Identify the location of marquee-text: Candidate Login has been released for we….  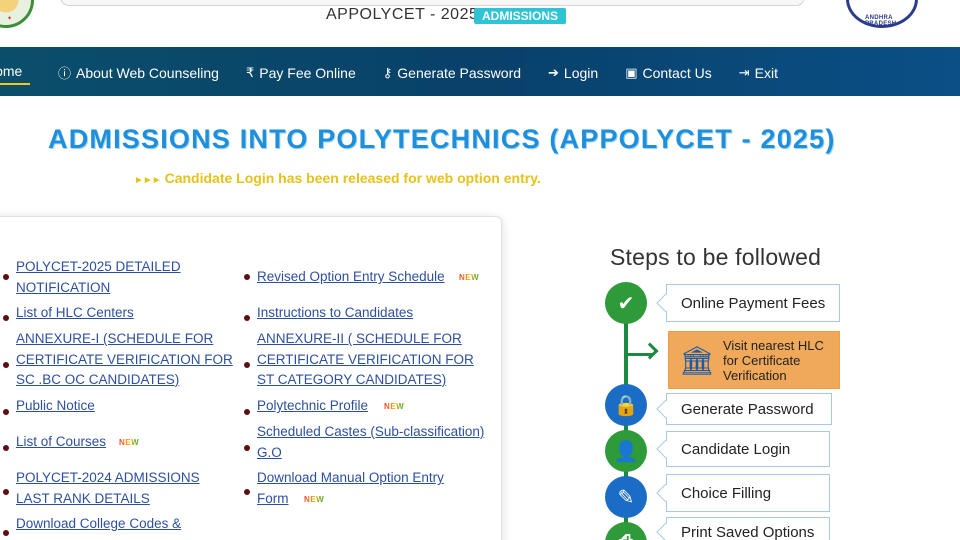
(353, 178).